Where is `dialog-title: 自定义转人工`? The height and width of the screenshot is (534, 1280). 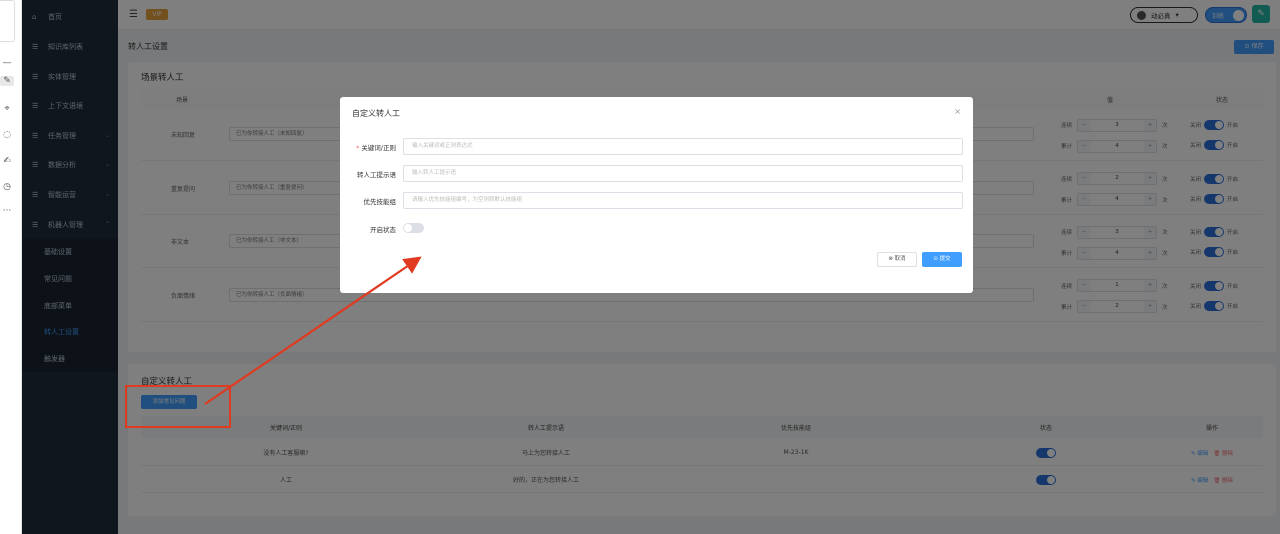 dialog-title: 自定义转人工 is located at coordinates (376, 113).